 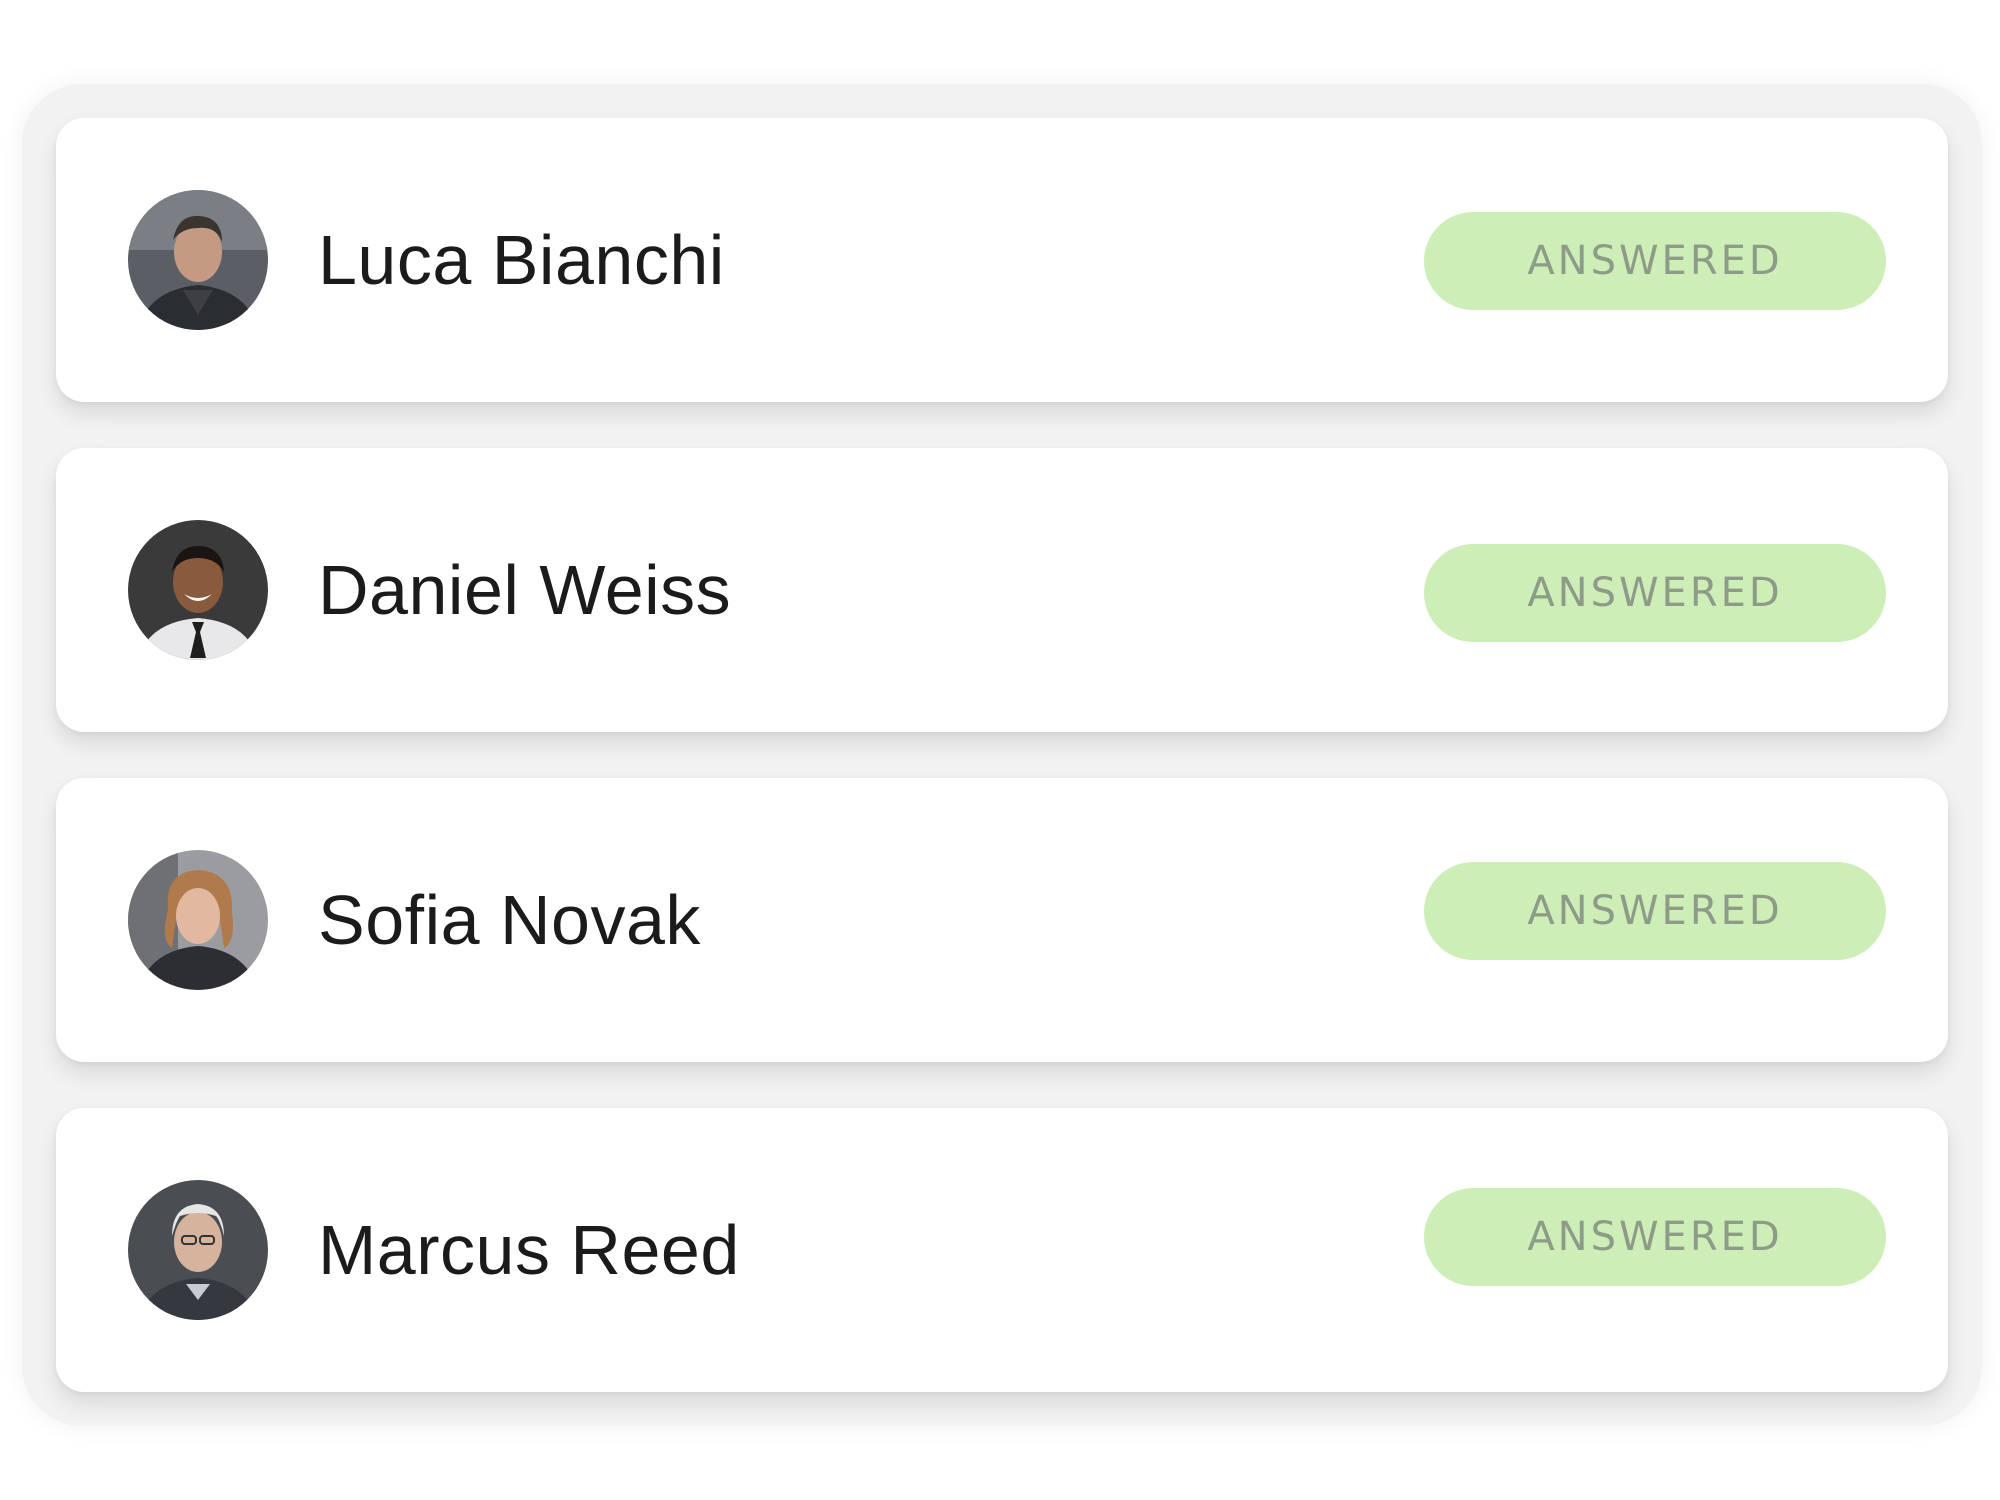 I want to click on contact-name: Marcus Reed, so click(x=529, y=1250).